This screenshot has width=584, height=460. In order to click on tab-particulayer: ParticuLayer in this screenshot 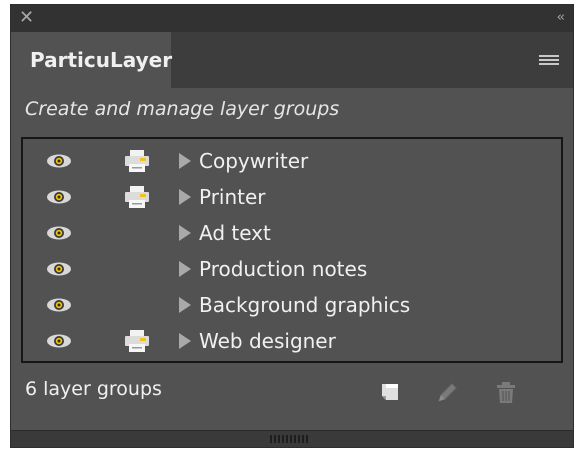, I will do `click(91, 60)`.